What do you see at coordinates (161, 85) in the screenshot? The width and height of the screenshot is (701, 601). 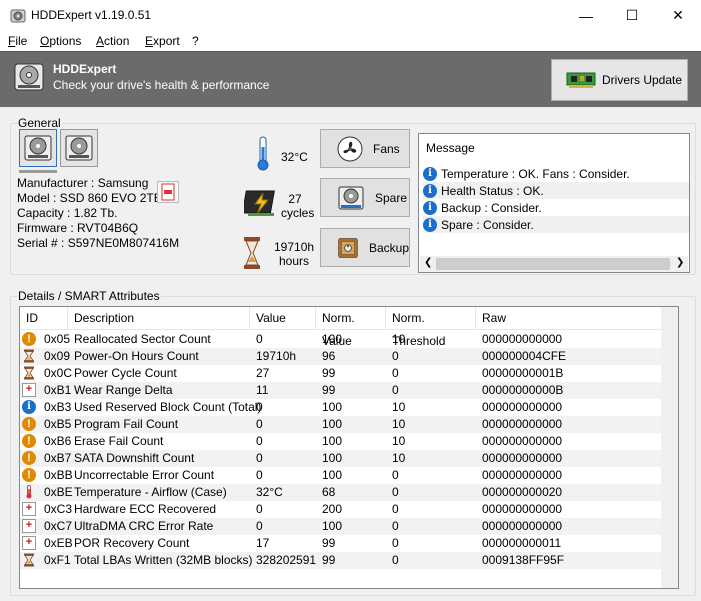 I see `banner-subtitle: Check your drive's health & performance` at bounding box center [161, 85].